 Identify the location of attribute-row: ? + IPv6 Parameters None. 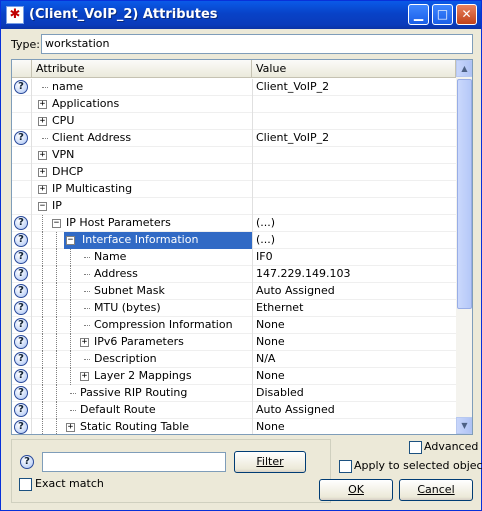
(234, 342).